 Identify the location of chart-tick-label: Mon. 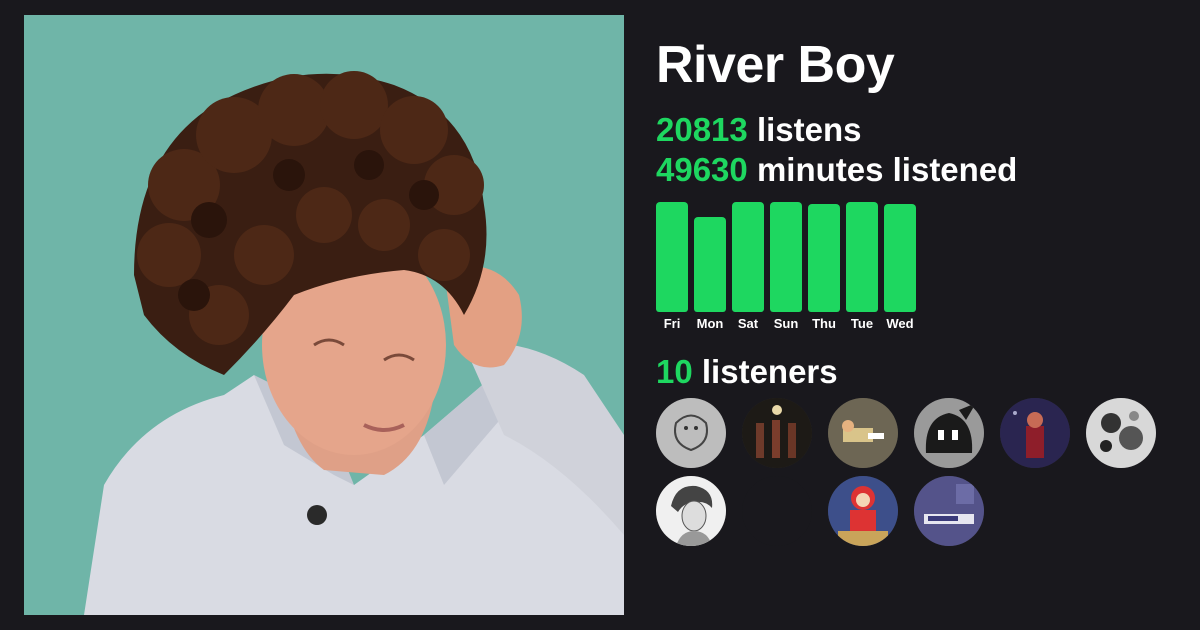
(710, 323).